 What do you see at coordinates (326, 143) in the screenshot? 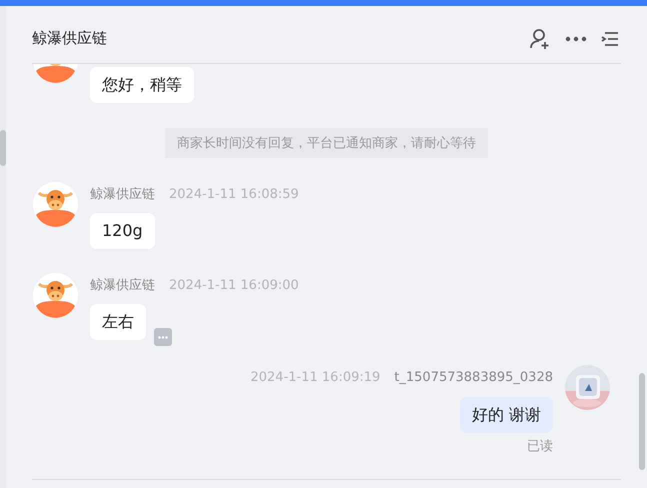
I see `system-notice: 商家长时间没有回复，平台已通知商家，请耐心等待` at bounding box center [326, 143].